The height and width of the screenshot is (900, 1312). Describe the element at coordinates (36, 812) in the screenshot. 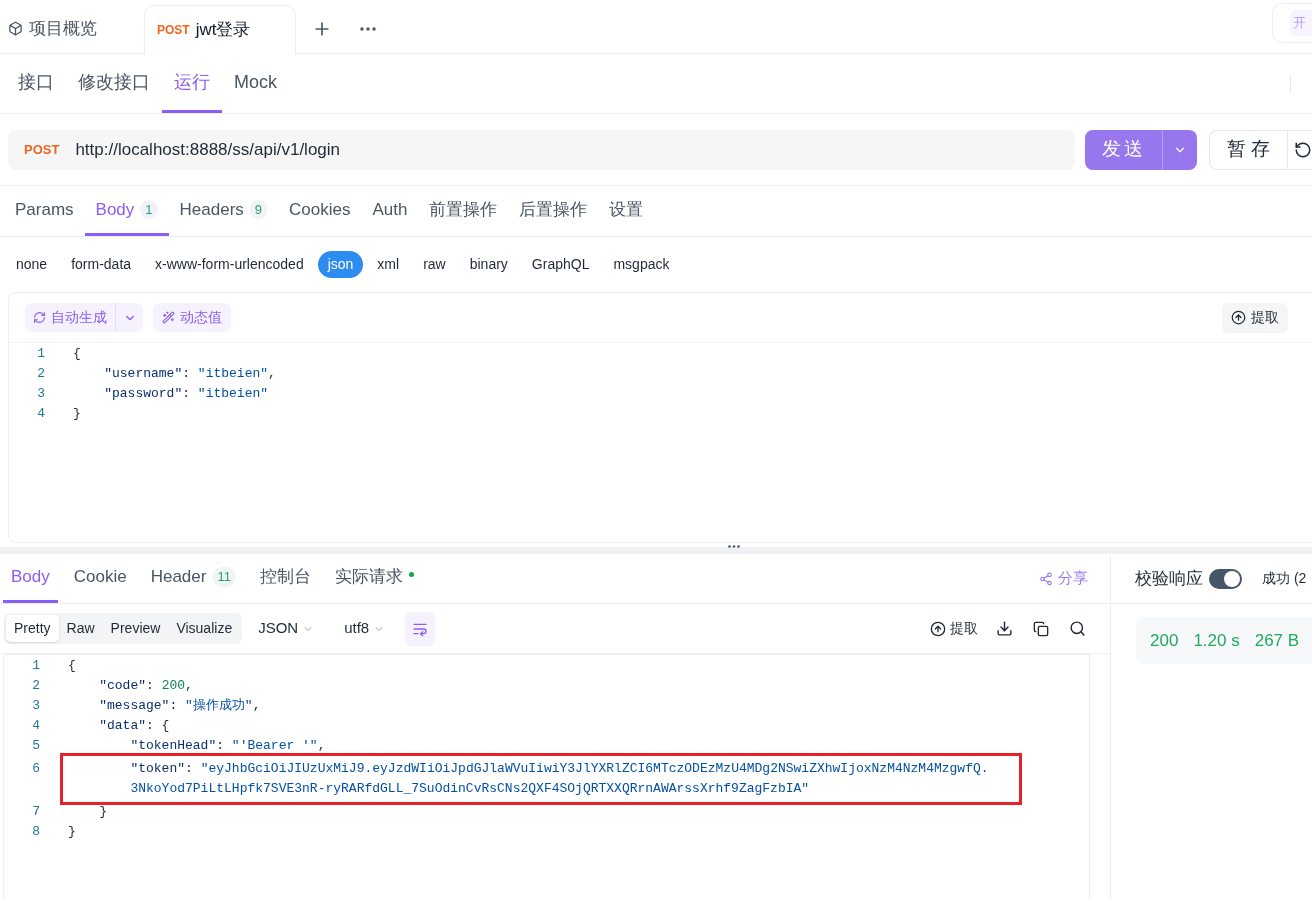

I see `line-number: 7` at that location.